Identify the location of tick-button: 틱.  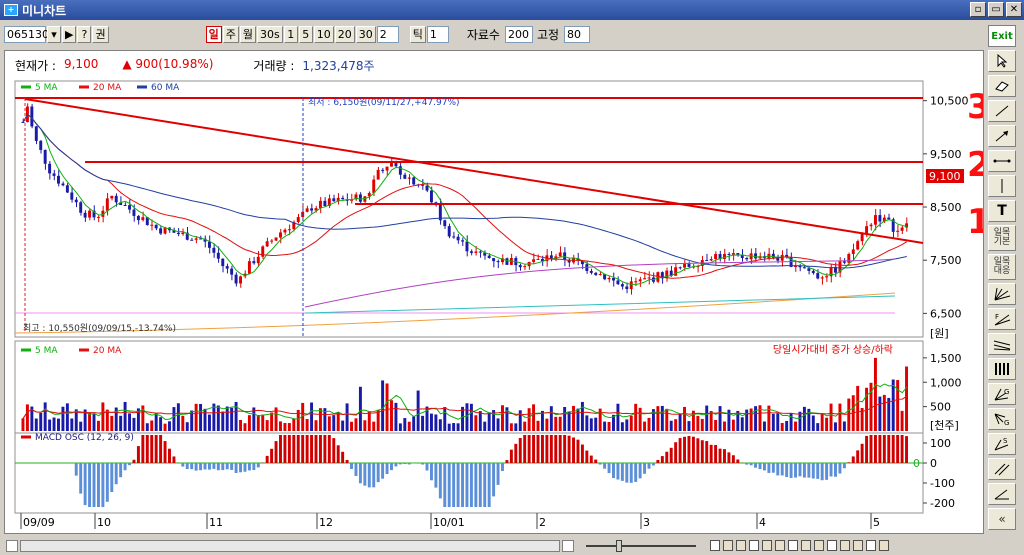
(417, 34).